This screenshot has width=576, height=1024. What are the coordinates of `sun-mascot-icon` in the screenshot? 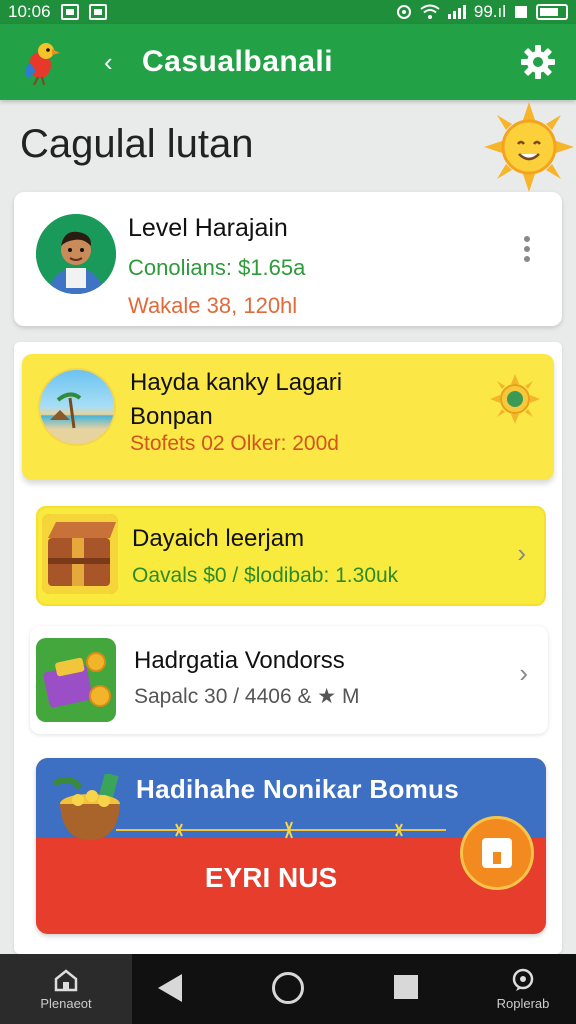 It's located at (529, 147).